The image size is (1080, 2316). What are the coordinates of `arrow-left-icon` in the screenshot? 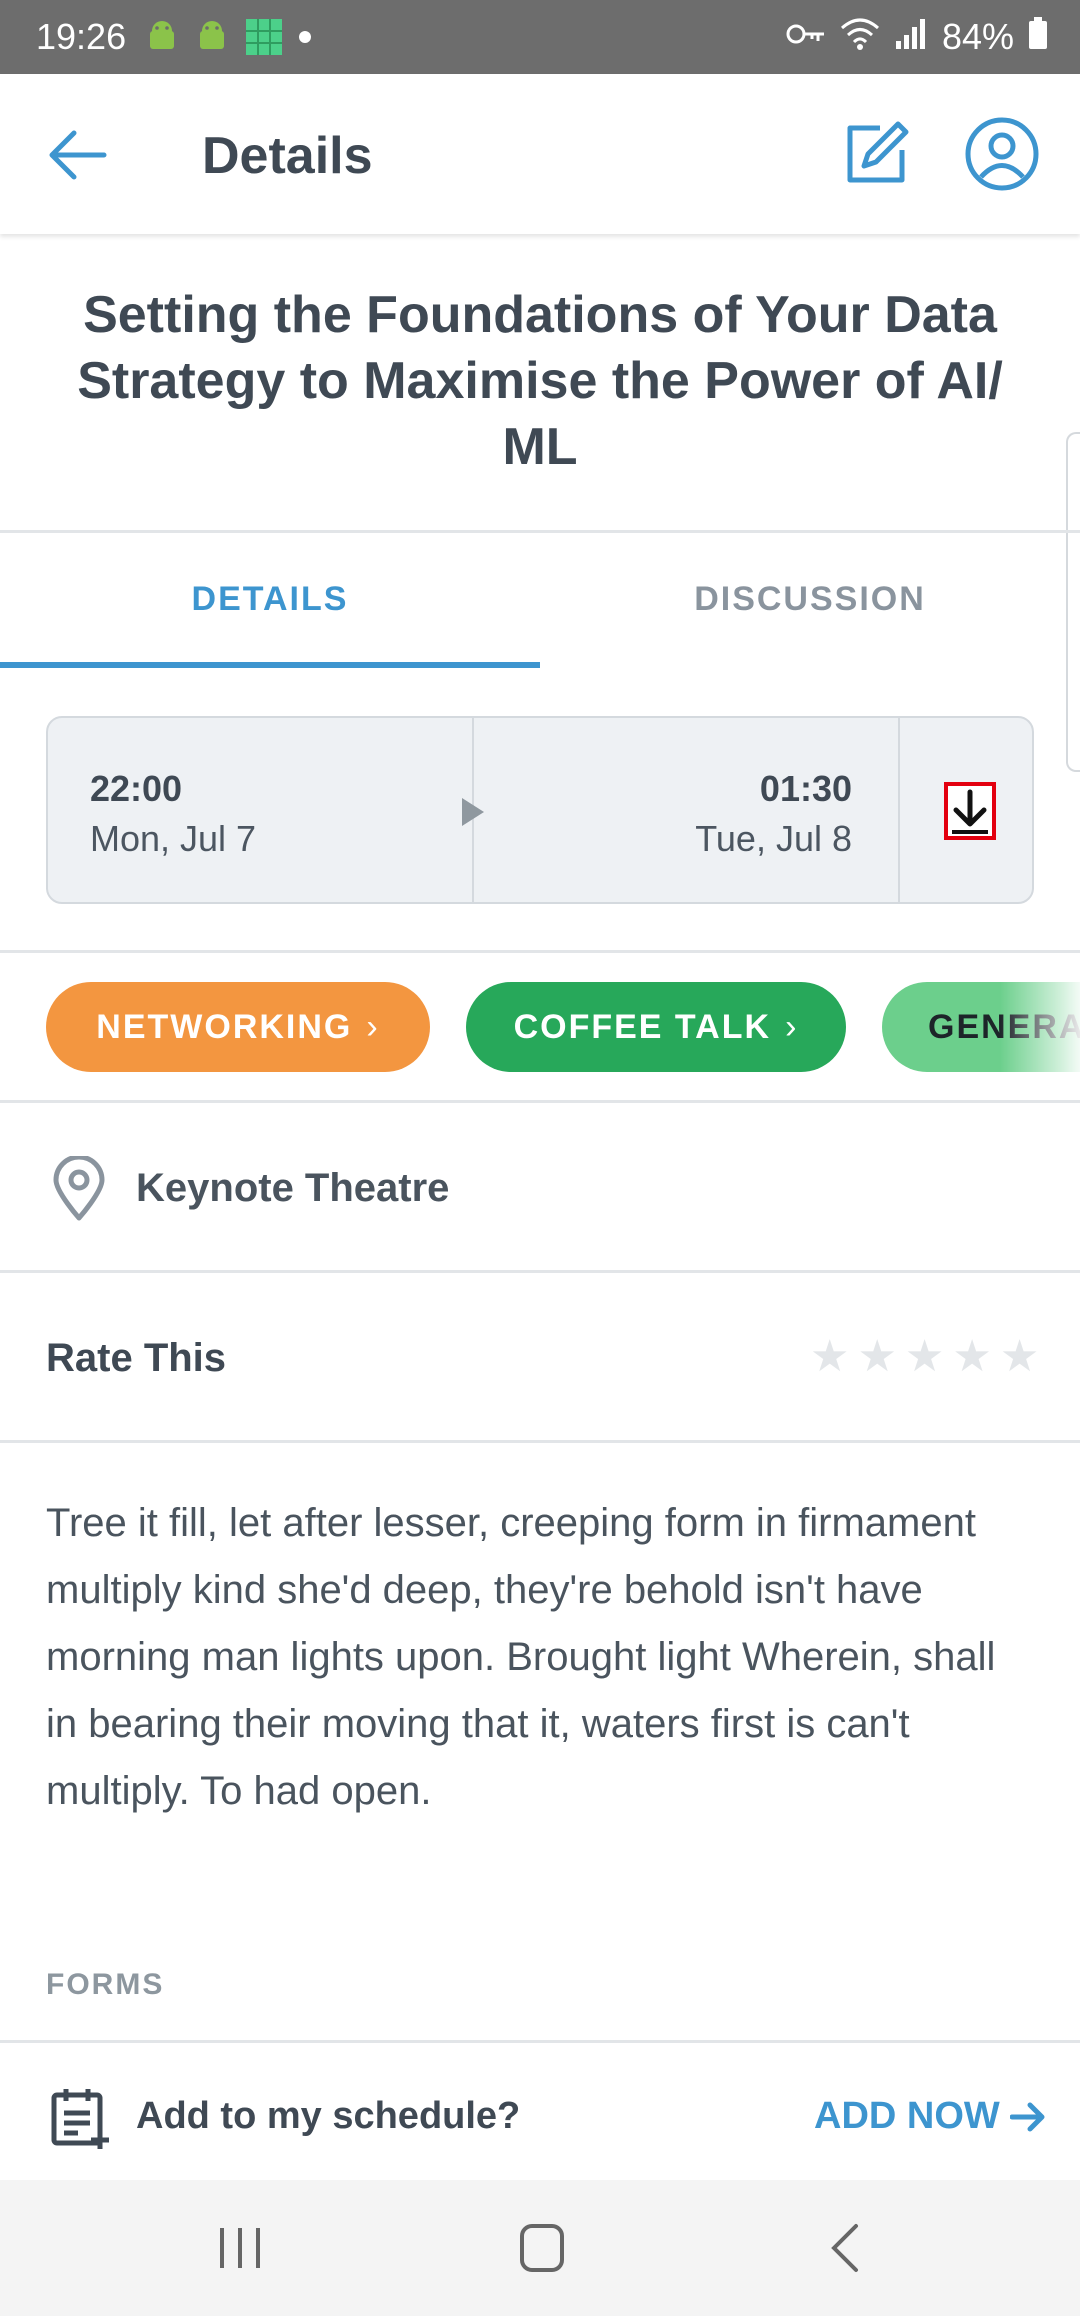 It's located at (78, 155).